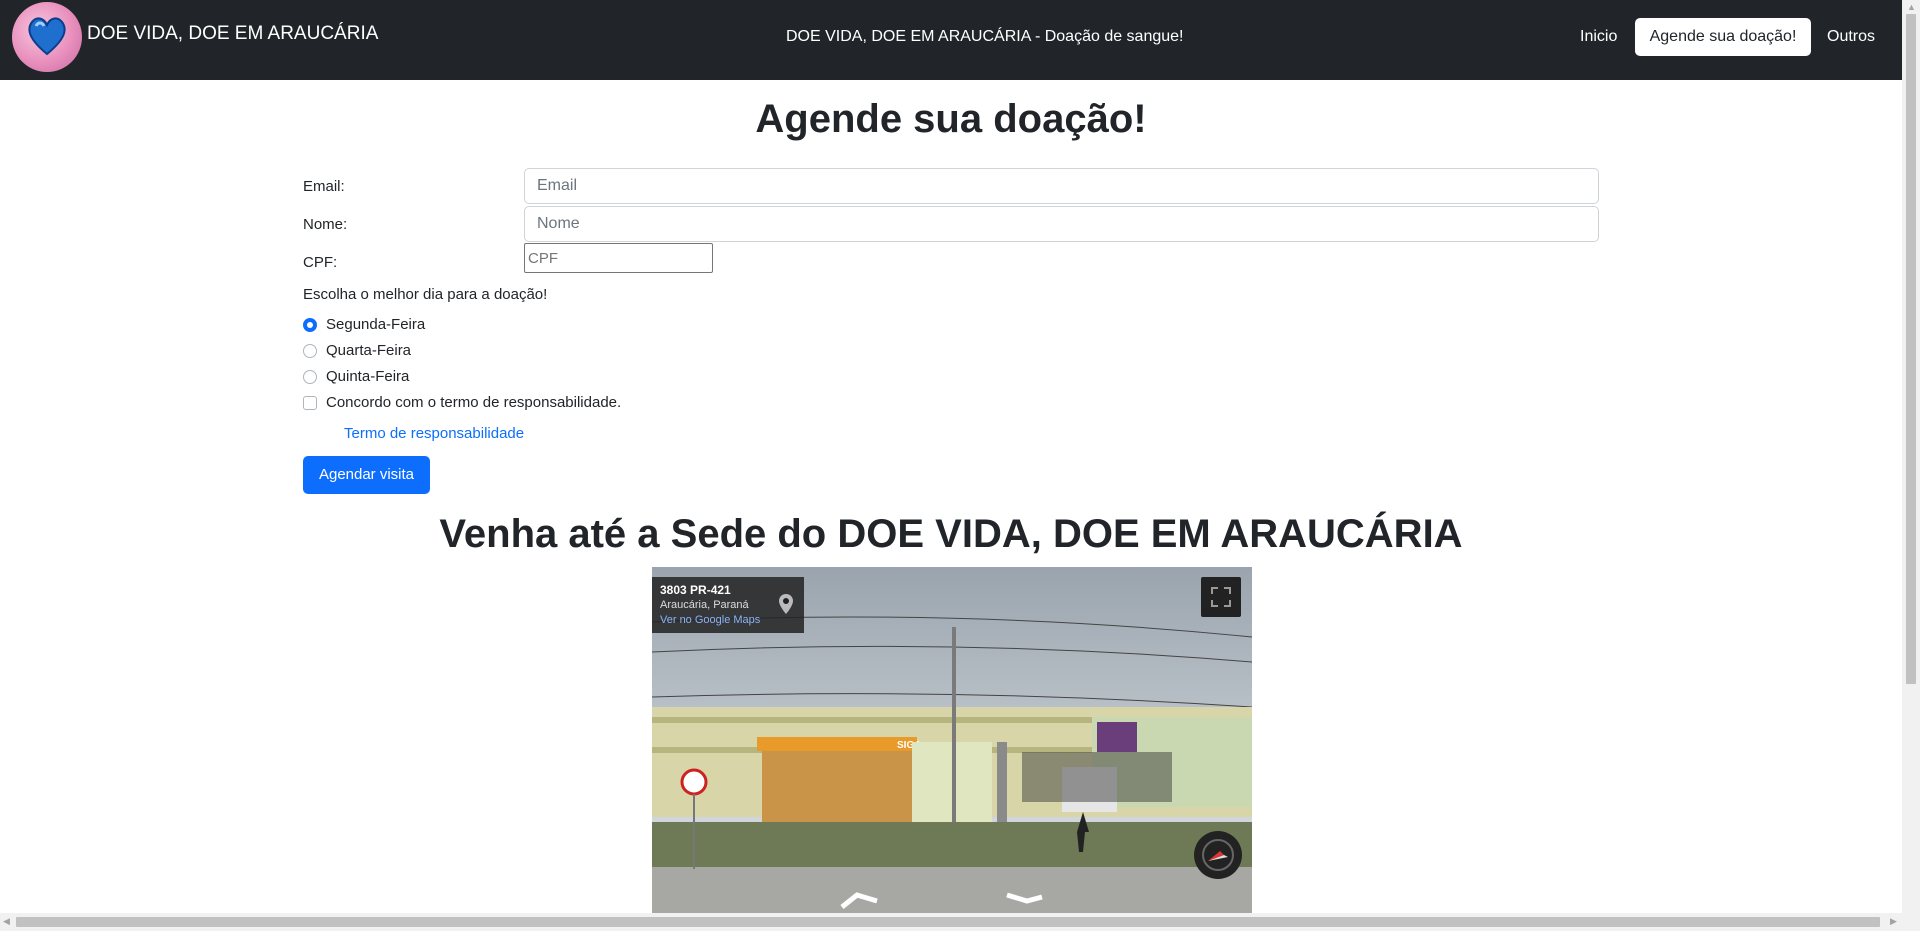  What do you see at coordinates (786, 604) in the screenshot?
I see `map-pin-icon` at bounding box center [786, 604].